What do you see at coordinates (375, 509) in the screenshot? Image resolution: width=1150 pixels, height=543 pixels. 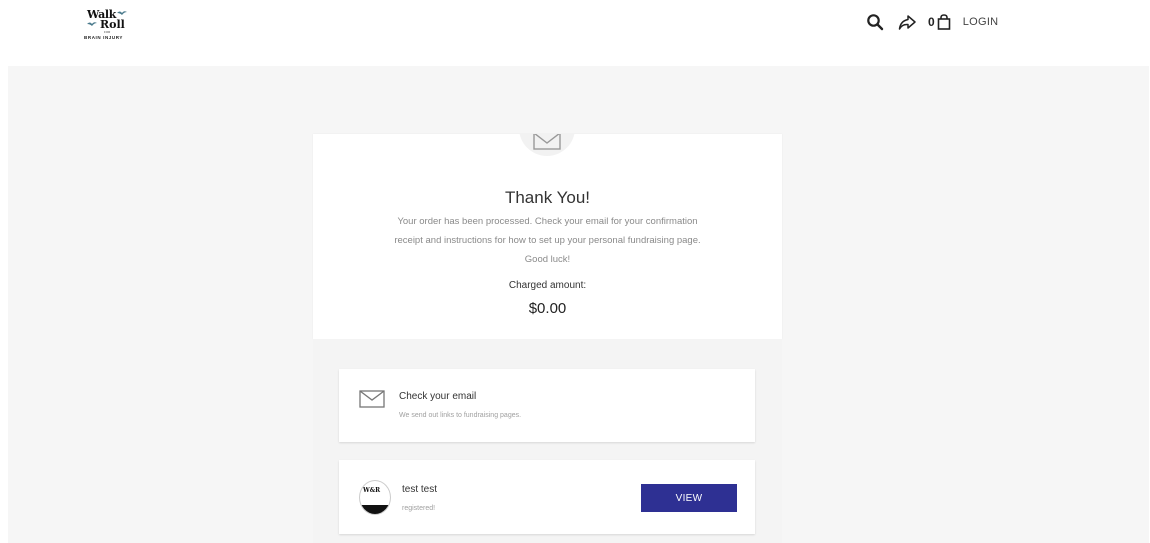 I see `avatar-band` at bounding box center [375, 509].